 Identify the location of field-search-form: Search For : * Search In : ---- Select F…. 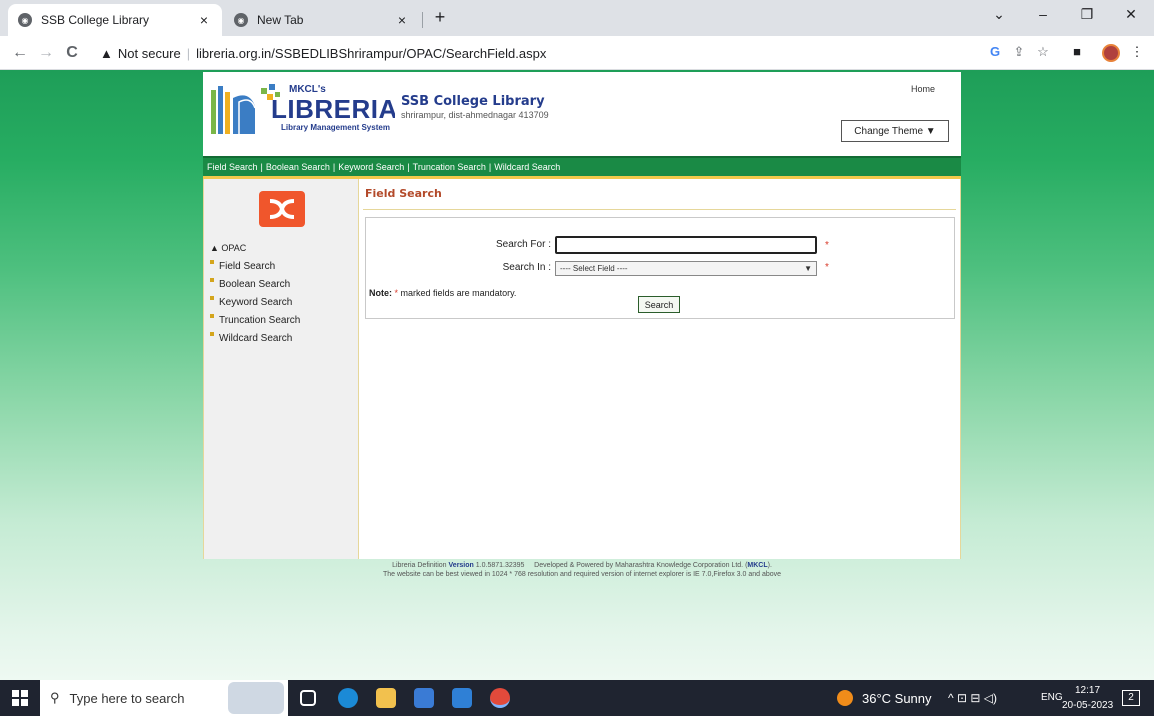
(660, 268).